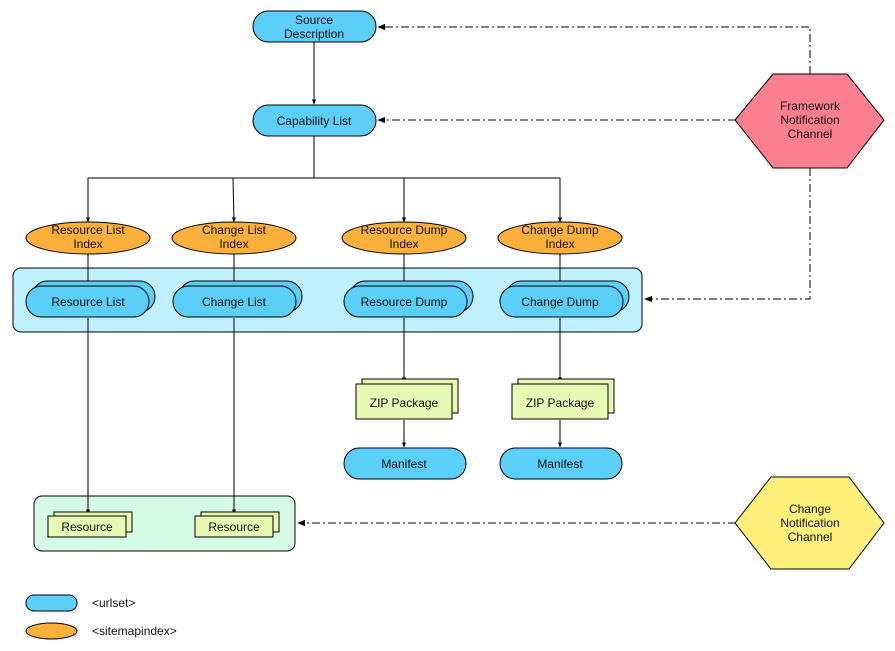  What do you see at coordinates (810, 134) in the screenshot?
I see `framework-channel-label-3: Channel` at bounding box center [810, 134].